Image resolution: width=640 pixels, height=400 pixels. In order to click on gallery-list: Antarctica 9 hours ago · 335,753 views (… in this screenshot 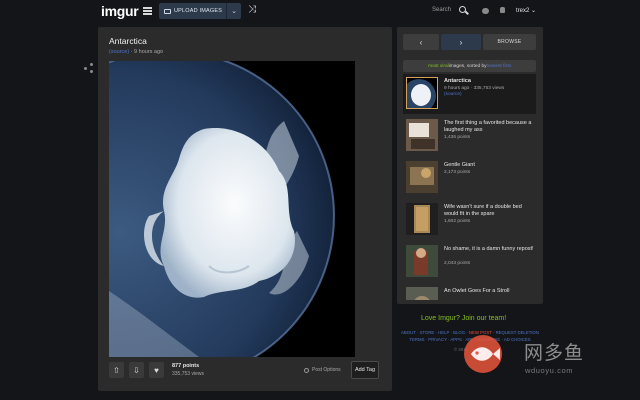, I will do `click(469, 187)`.